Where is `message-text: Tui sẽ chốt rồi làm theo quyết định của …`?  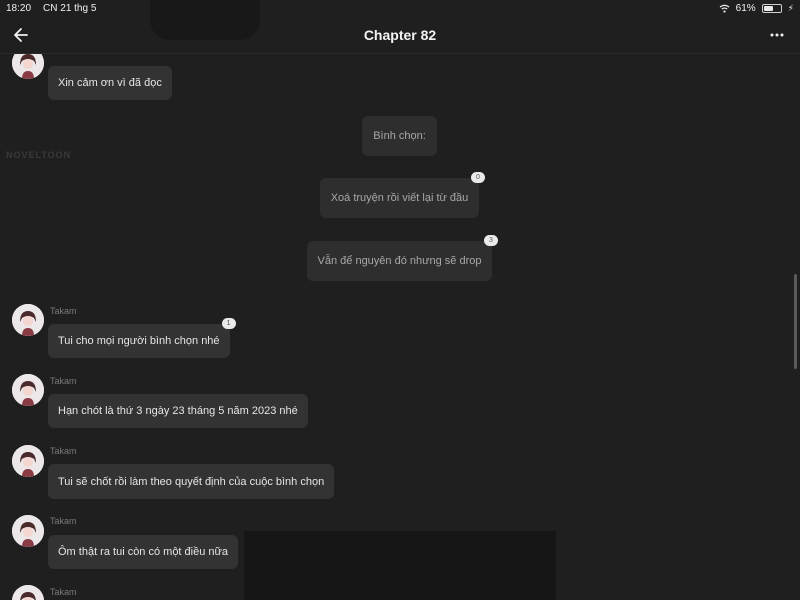
message-text: Tui sẽ chốt rồi làm theo quyết định của … is located at coordinates (191, 481).